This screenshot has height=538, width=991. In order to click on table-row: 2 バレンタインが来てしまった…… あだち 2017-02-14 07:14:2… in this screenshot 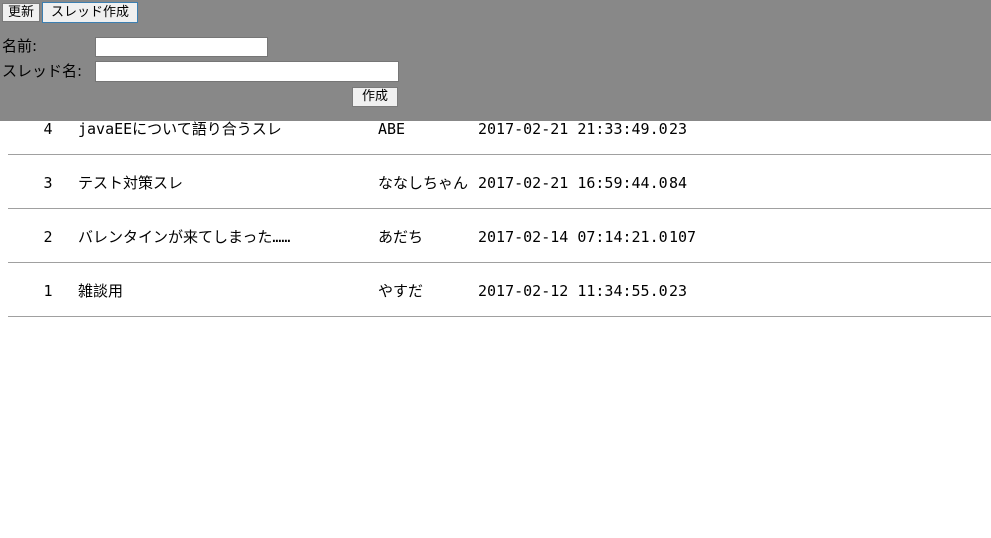, I will do `click(499, 236)`.